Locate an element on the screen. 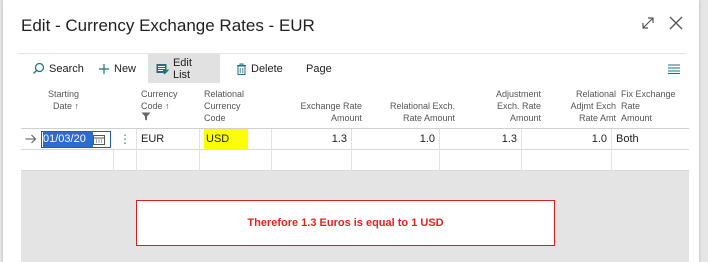  relational-currency-code-cell: USD is located at coordinates (235, 139).